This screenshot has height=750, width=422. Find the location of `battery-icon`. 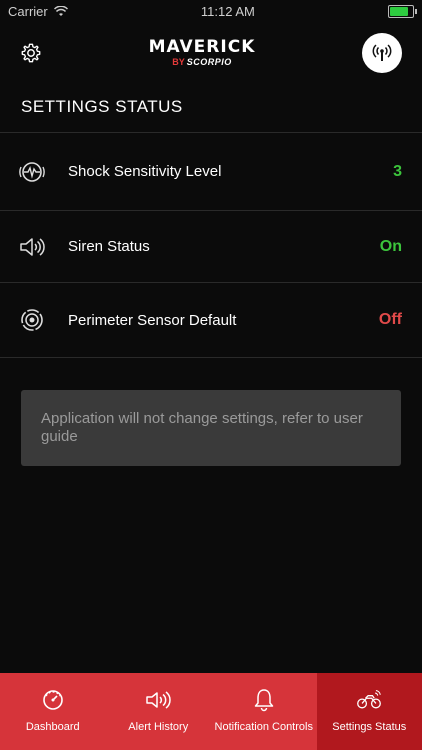

battery-icon is located at coordinates (402, 11).